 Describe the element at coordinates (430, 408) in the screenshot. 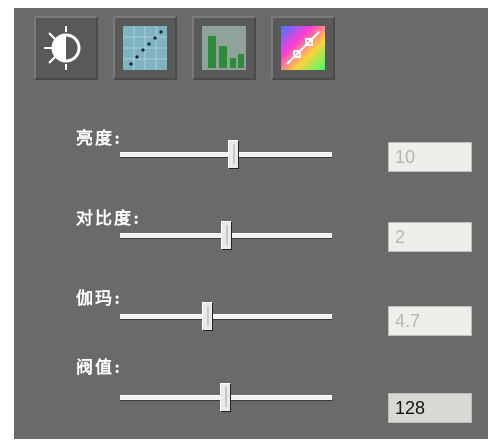

I see `threshold-value-field: 128` at that location.